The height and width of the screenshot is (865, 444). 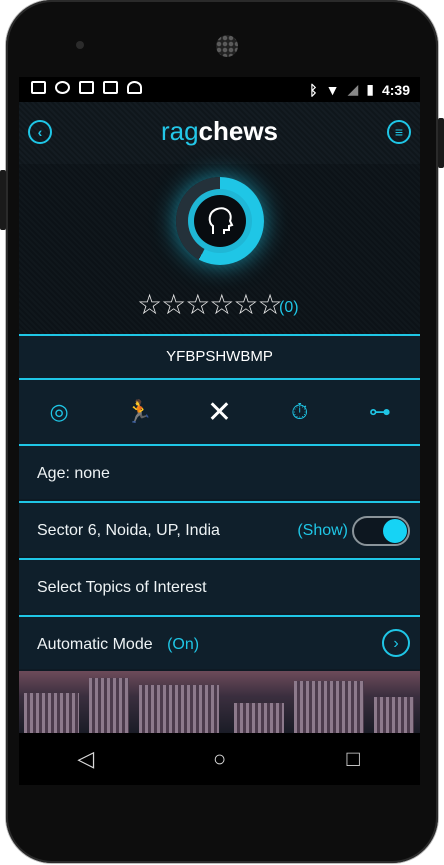 What do you see at coordinates (353, 89) in the screenshot?
I see `no-signal-icon: ◢` at bounding box center [353, 89].